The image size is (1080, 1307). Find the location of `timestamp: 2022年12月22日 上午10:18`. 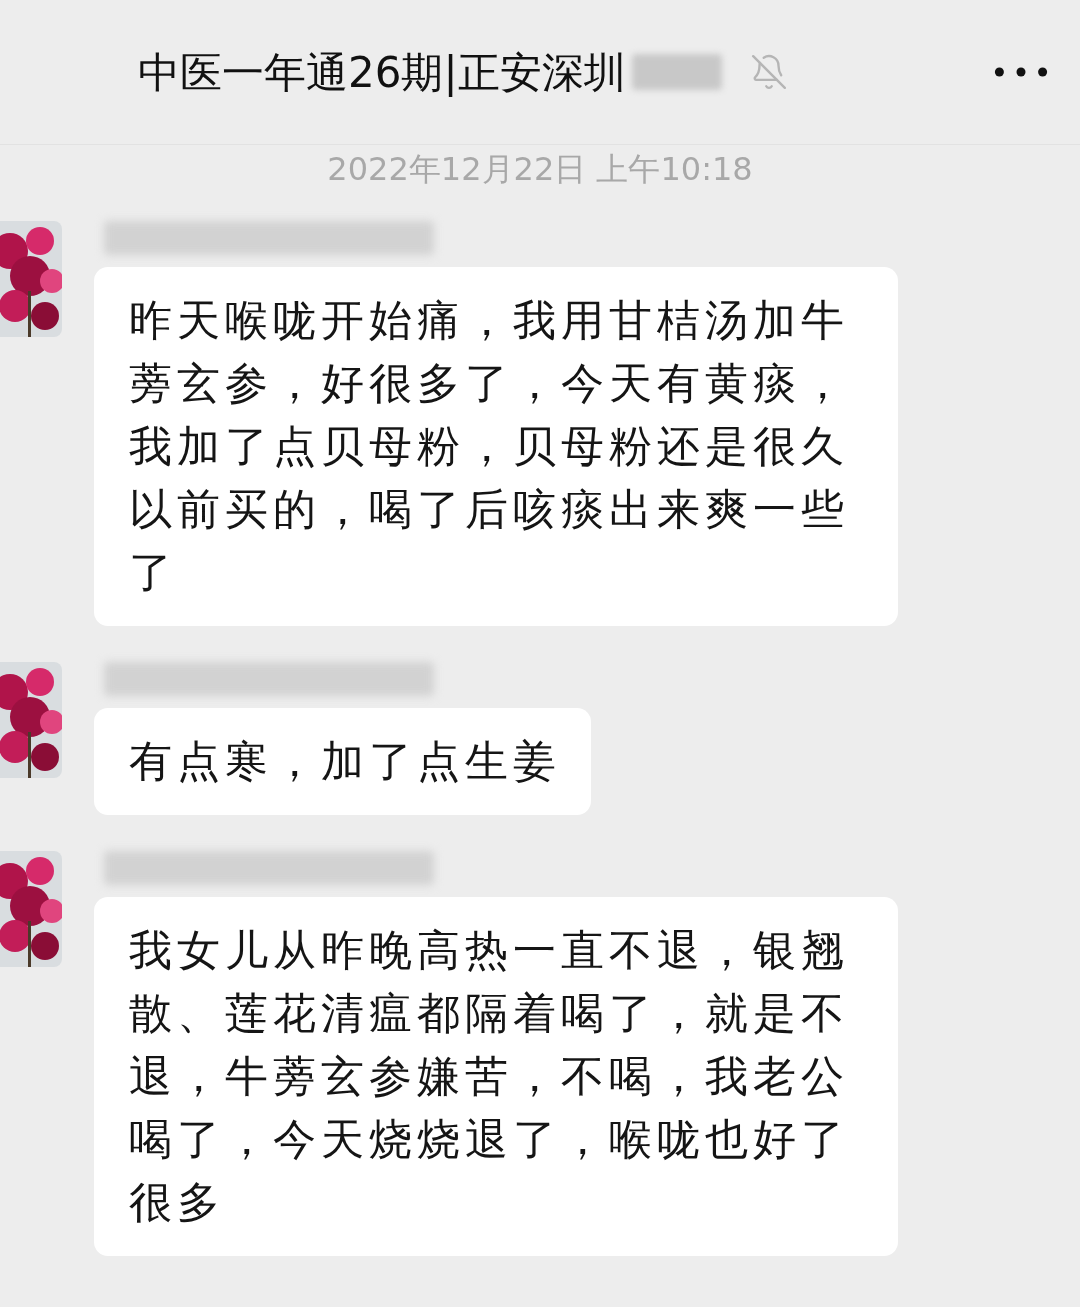

timestamp: 2022年12月22日 上午10:18 is located at coordinates (540, 169).